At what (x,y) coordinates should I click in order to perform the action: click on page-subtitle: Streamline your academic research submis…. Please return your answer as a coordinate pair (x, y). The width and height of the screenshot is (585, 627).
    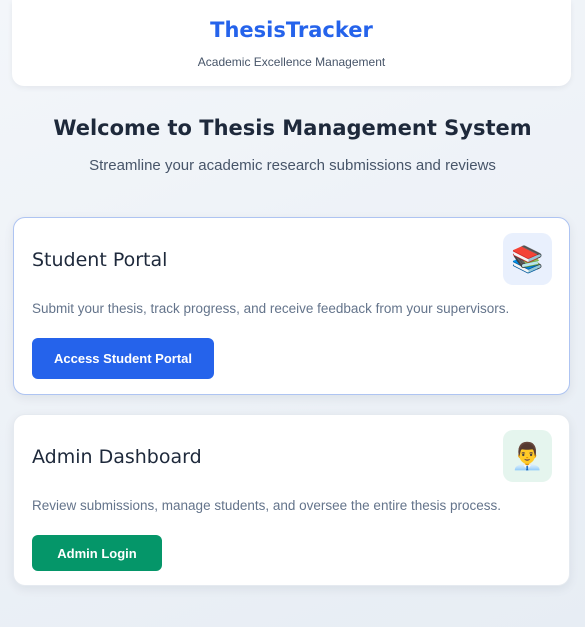
    Looking at the image, I should click on (292, 165).